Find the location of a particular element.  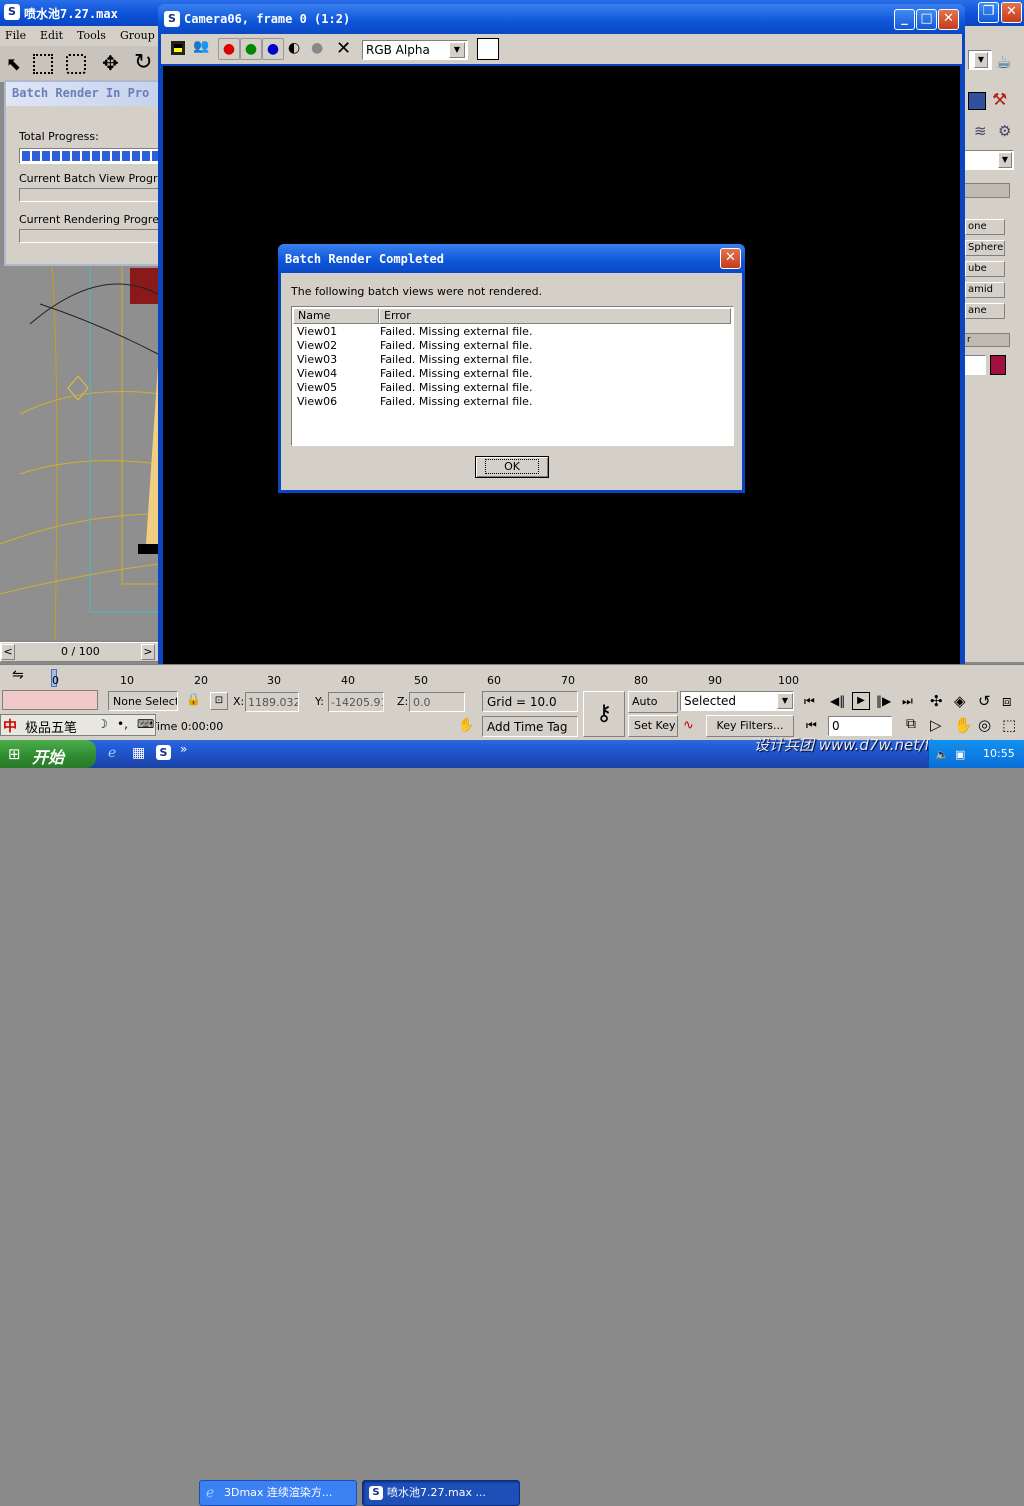

menu-edit: Edit is located at coordinates (51, 35).